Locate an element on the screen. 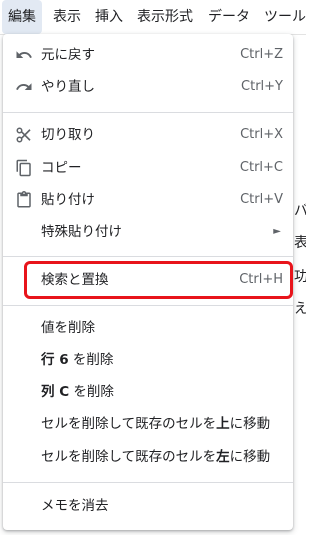 Image resolution: width=320 pixels, height=535 pixels. menu-item-delete-column: 列 C を削除 is located at coordinates (148, 392).